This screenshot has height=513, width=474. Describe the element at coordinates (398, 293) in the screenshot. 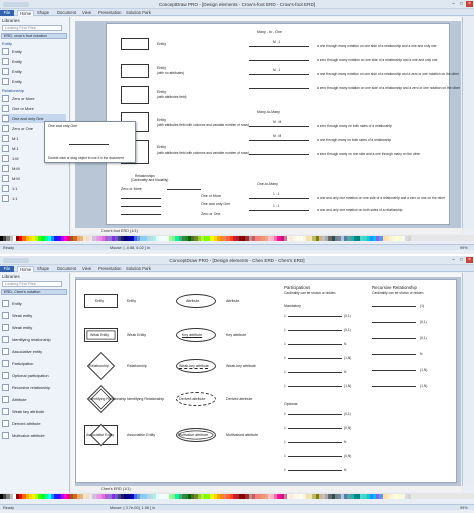

I see `recursive-caption: Cardinality can be shown or hidden` at that location.